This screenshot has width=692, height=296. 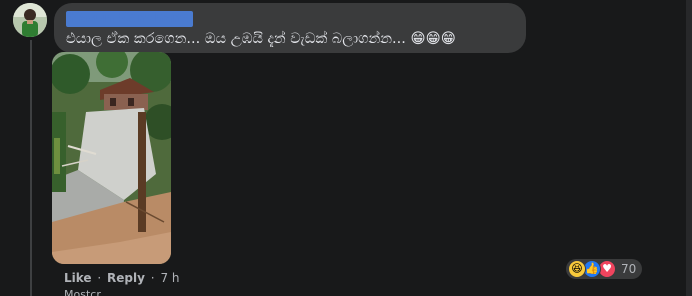 I want to click on comment-actions: Like · Reply · 7 h, so click(x=122, y=278).